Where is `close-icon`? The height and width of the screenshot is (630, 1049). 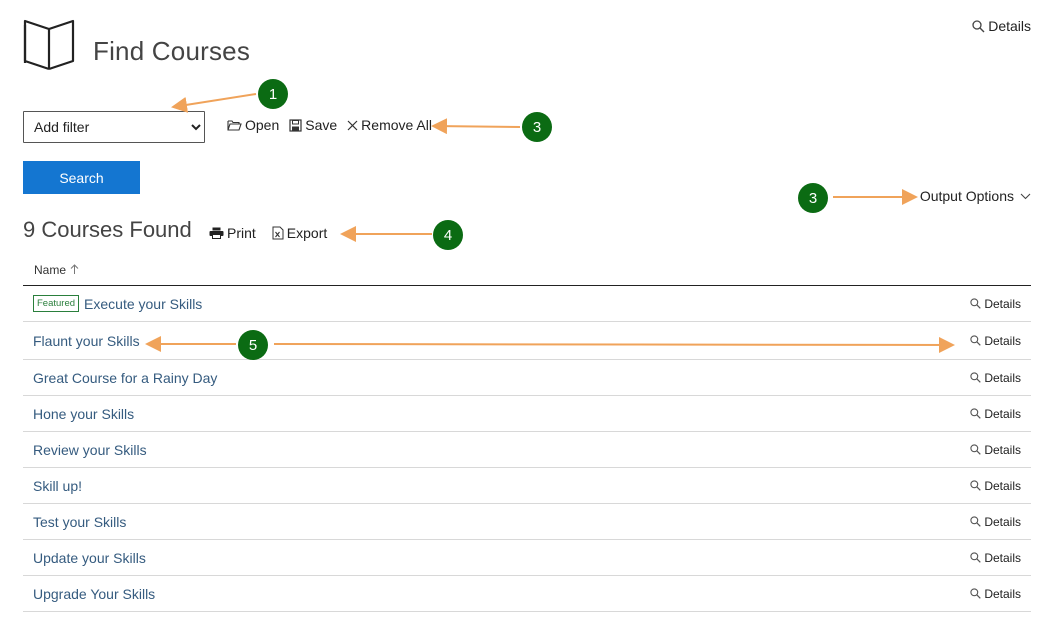
close-icon is located at coordinates (352, 125).